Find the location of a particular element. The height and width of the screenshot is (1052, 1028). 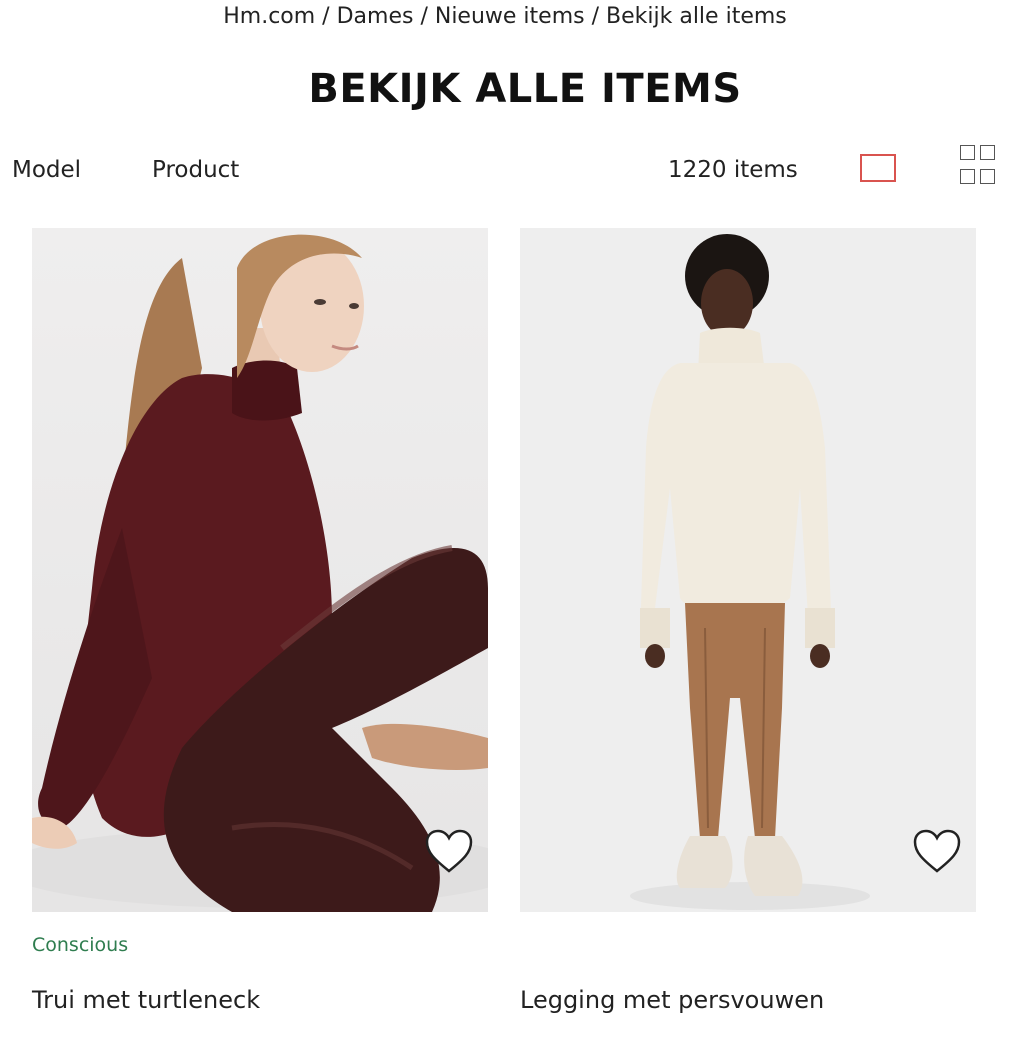

product-view-toggle: Product is located at coordinates (195, 170).